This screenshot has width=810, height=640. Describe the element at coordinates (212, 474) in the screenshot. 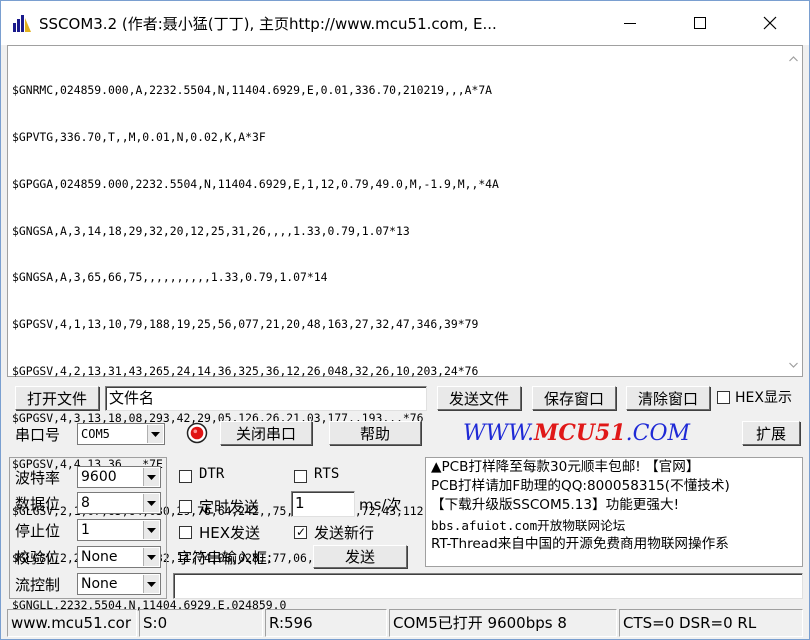

I see `dtr-label: DTR` at that location.